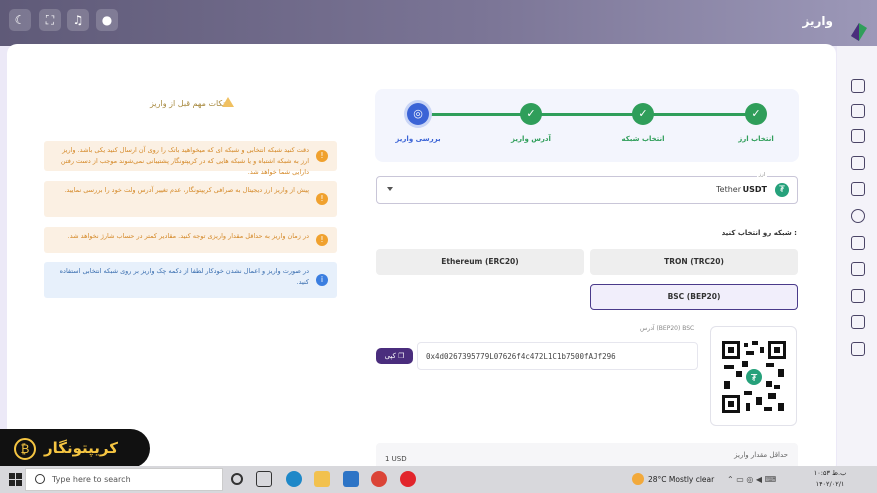  What do you see at coordinates (81, 448) in the screenshot?
I see `brand-name: کریپتونگار` at bounding box center [81, 448].